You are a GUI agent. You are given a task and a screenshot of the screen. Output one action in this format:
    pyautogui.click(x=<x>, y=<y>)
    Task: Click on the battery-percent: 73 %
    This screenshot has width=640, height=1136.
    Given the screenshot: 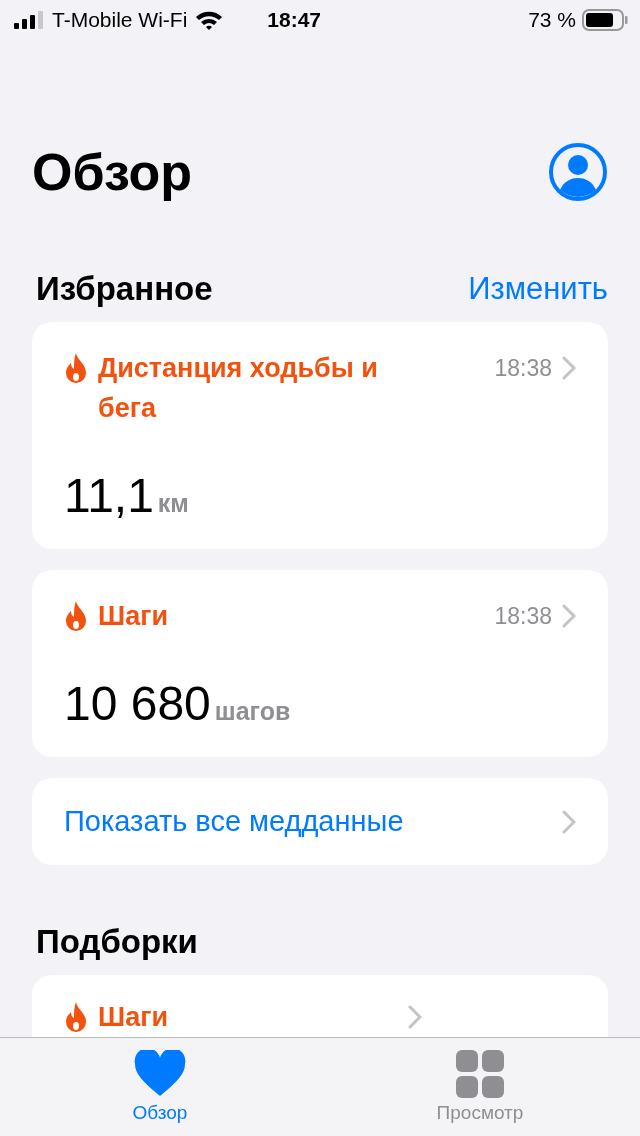 What is the action you would take?
    pyautogui.click(x=552, y=20)
    